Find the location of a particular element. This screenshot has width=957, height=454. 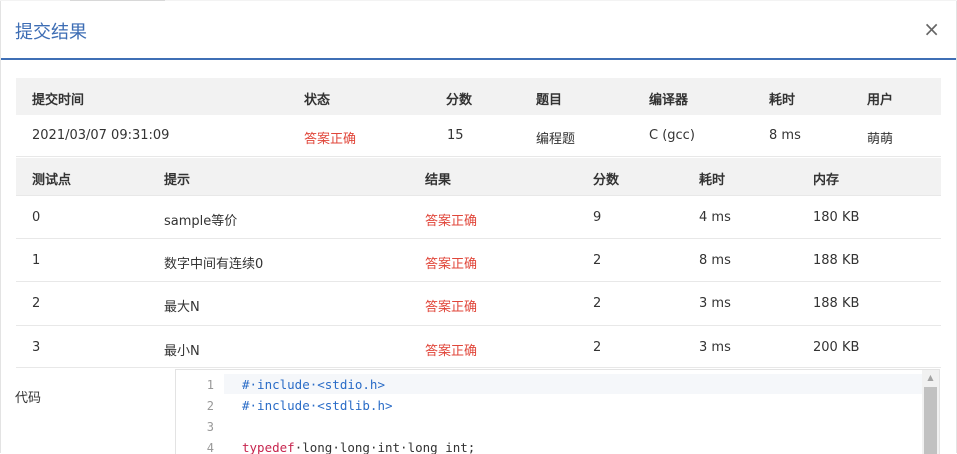

code-line: typedef·long·long·int·long_int; is located at coordinates (358, 447).